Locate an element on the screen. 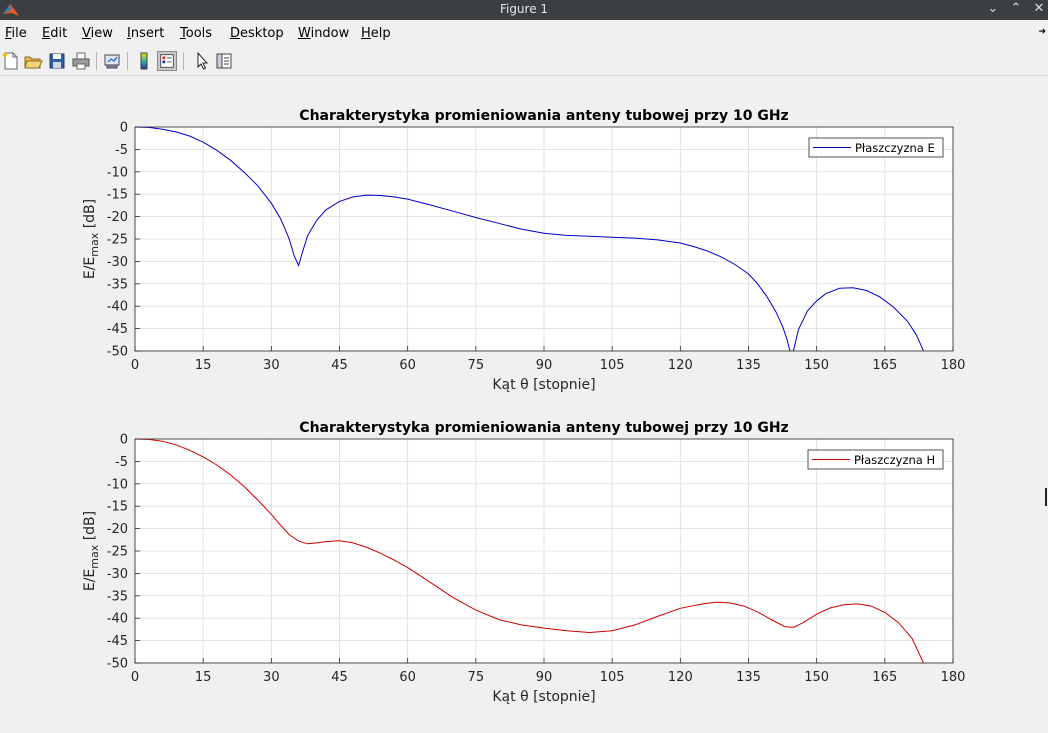 This screenshot has height=733, width=1048. window-title: Figure 1 is located at coordinates (524, 9).